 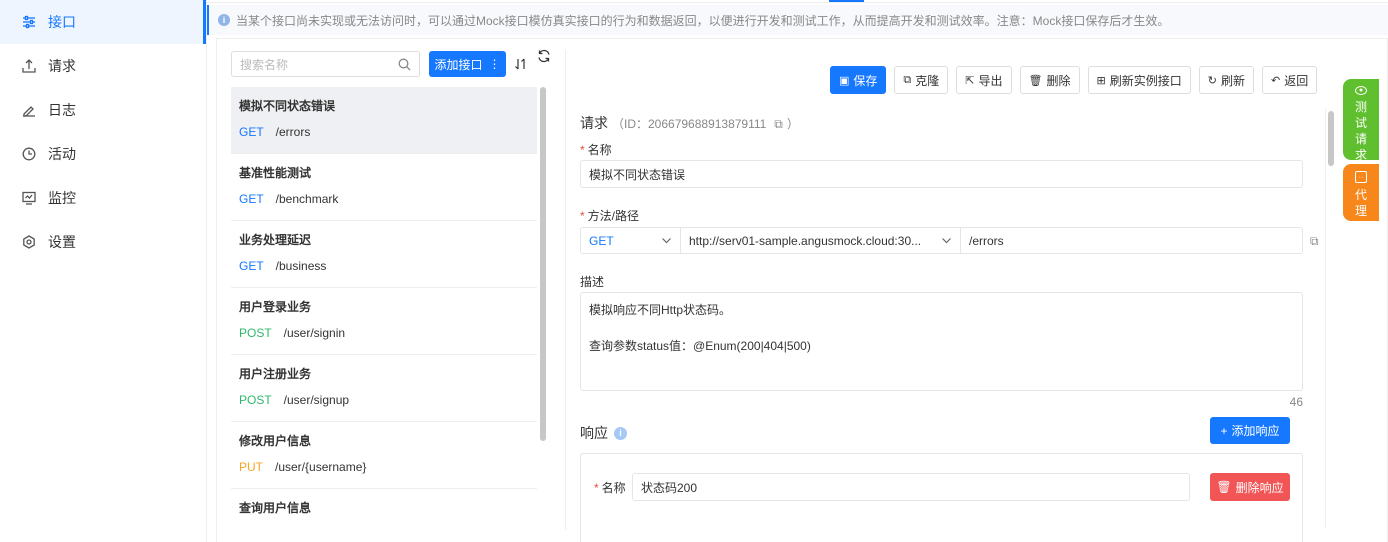 I want to click on chevron-down-icon, so click(x=946, y=240).